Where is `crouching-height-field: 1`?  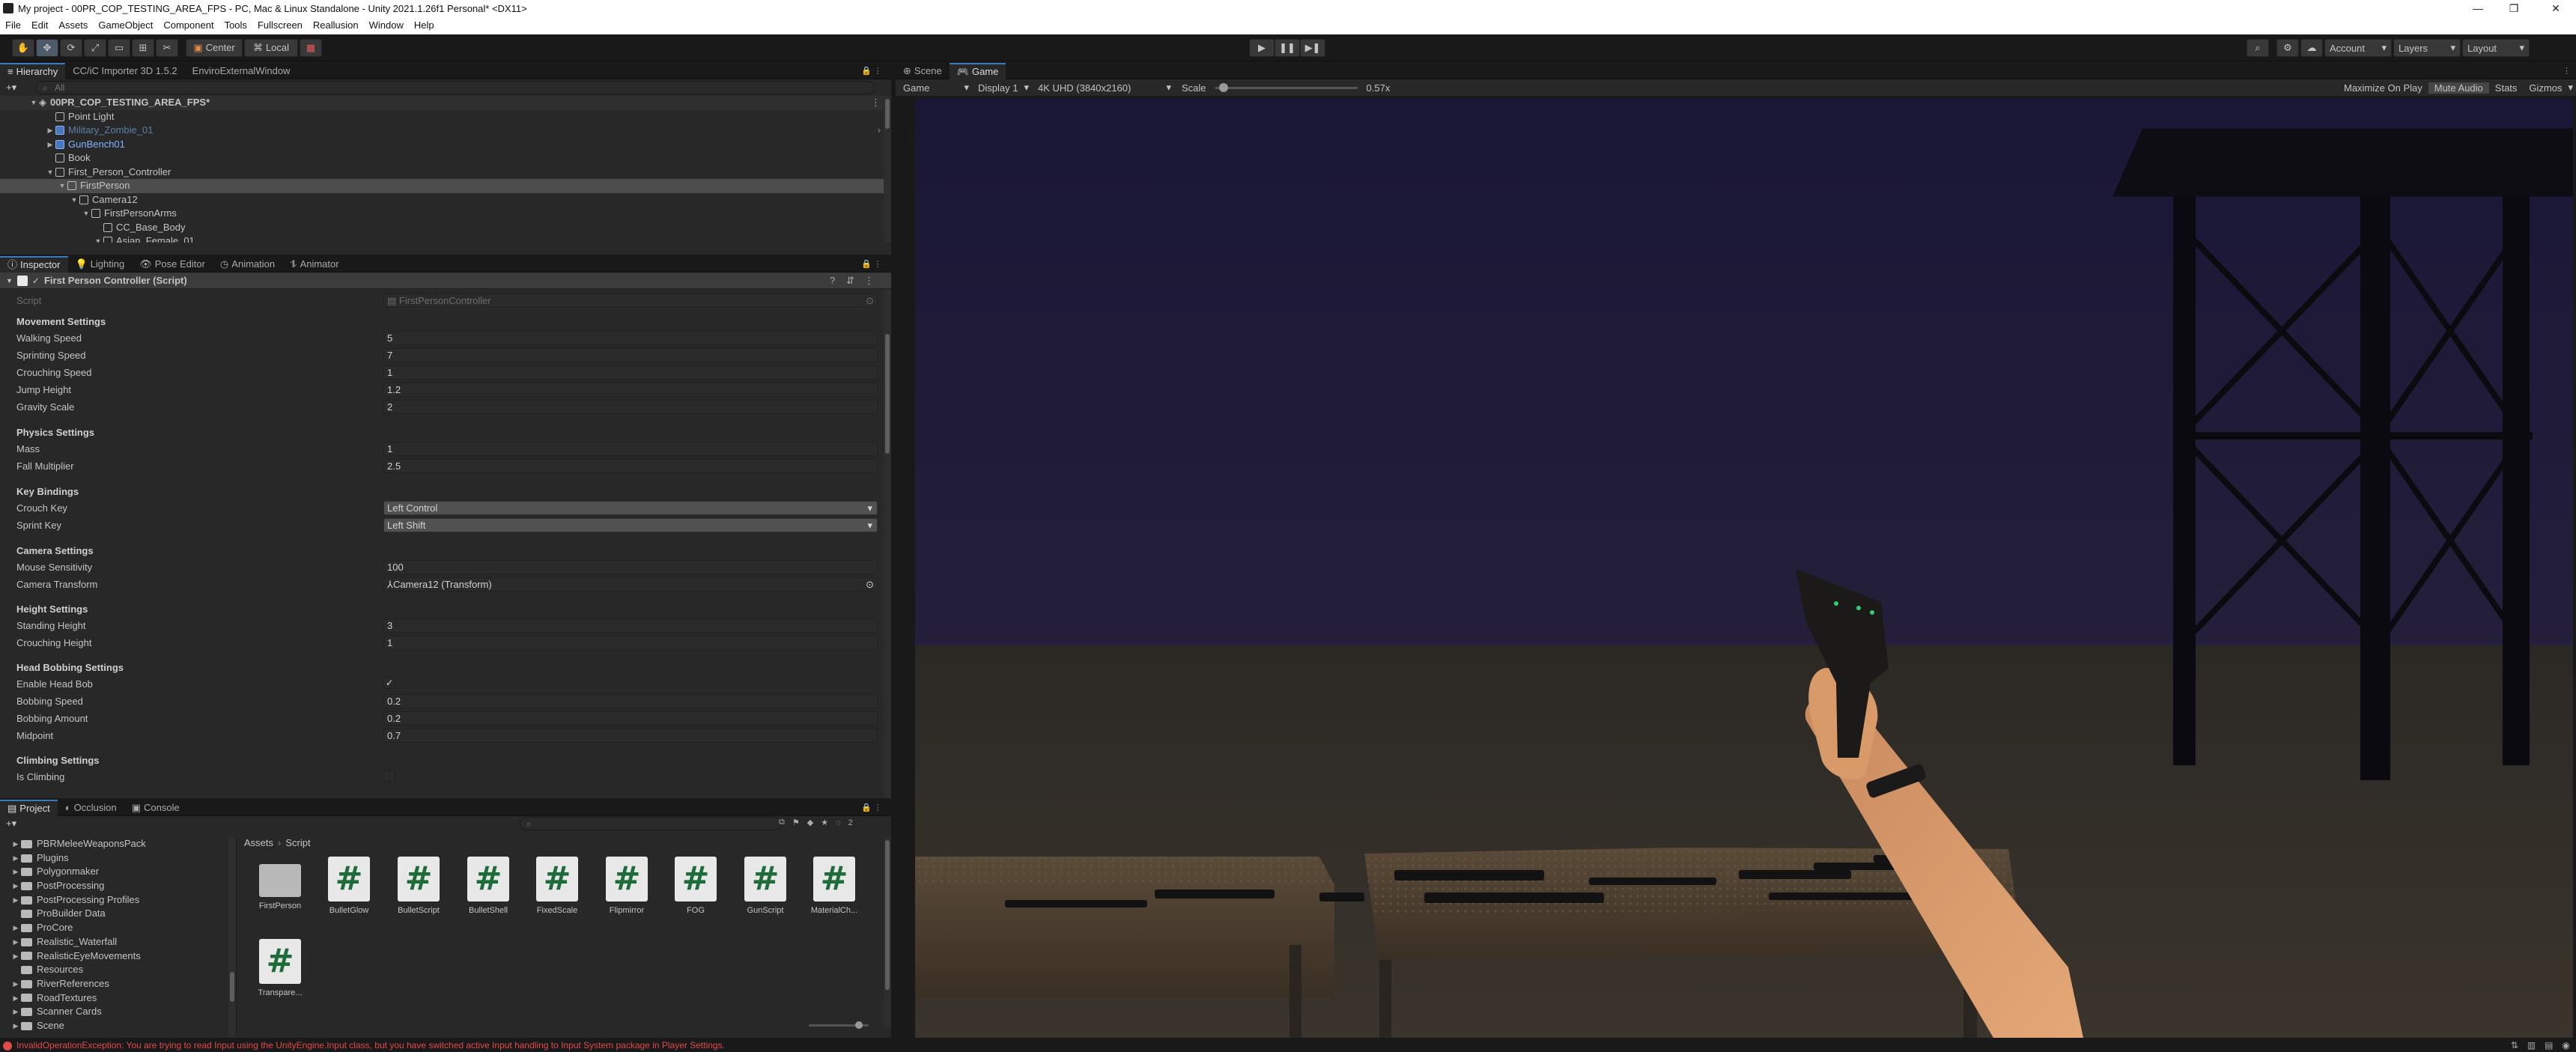
crouching-height-field: 1 is located at coordinates (630, 643).